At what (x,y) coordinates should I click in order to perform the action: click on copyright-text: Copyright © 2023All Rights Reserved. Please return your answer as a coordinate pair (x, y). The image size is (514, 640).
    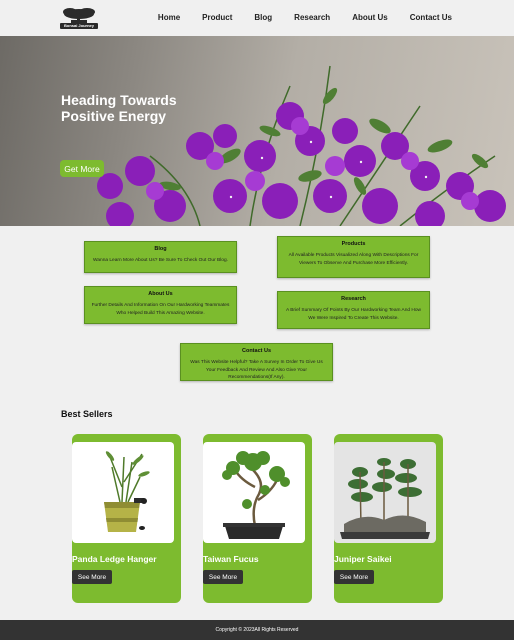
    Looking at the image, I should click on (257, 630).